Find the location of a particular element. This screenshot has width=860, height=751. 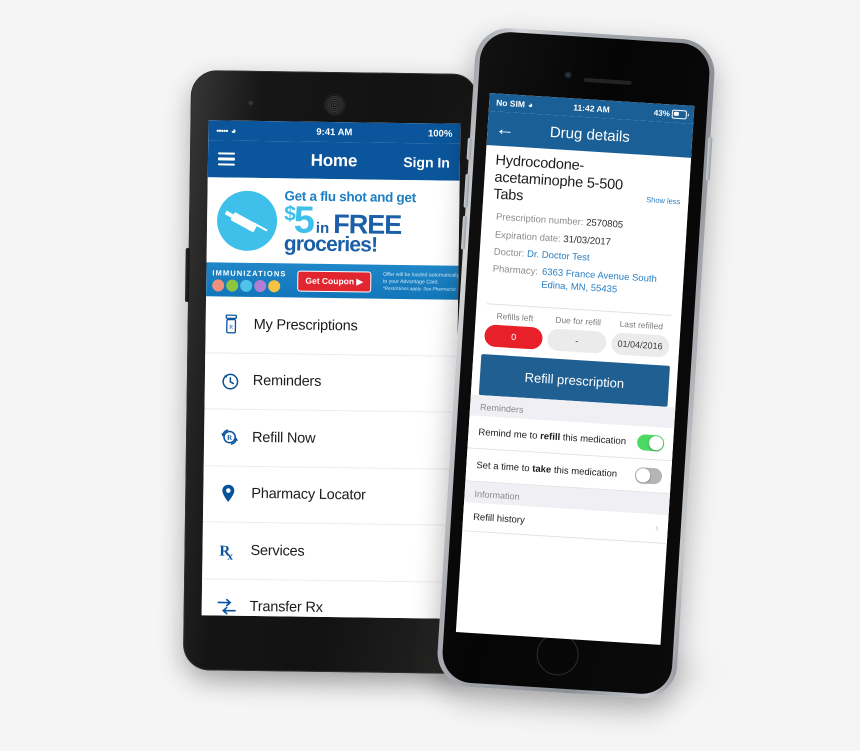

immunizations-left-block: IMMUNIZATIONS is located at coordinates (249, 279).